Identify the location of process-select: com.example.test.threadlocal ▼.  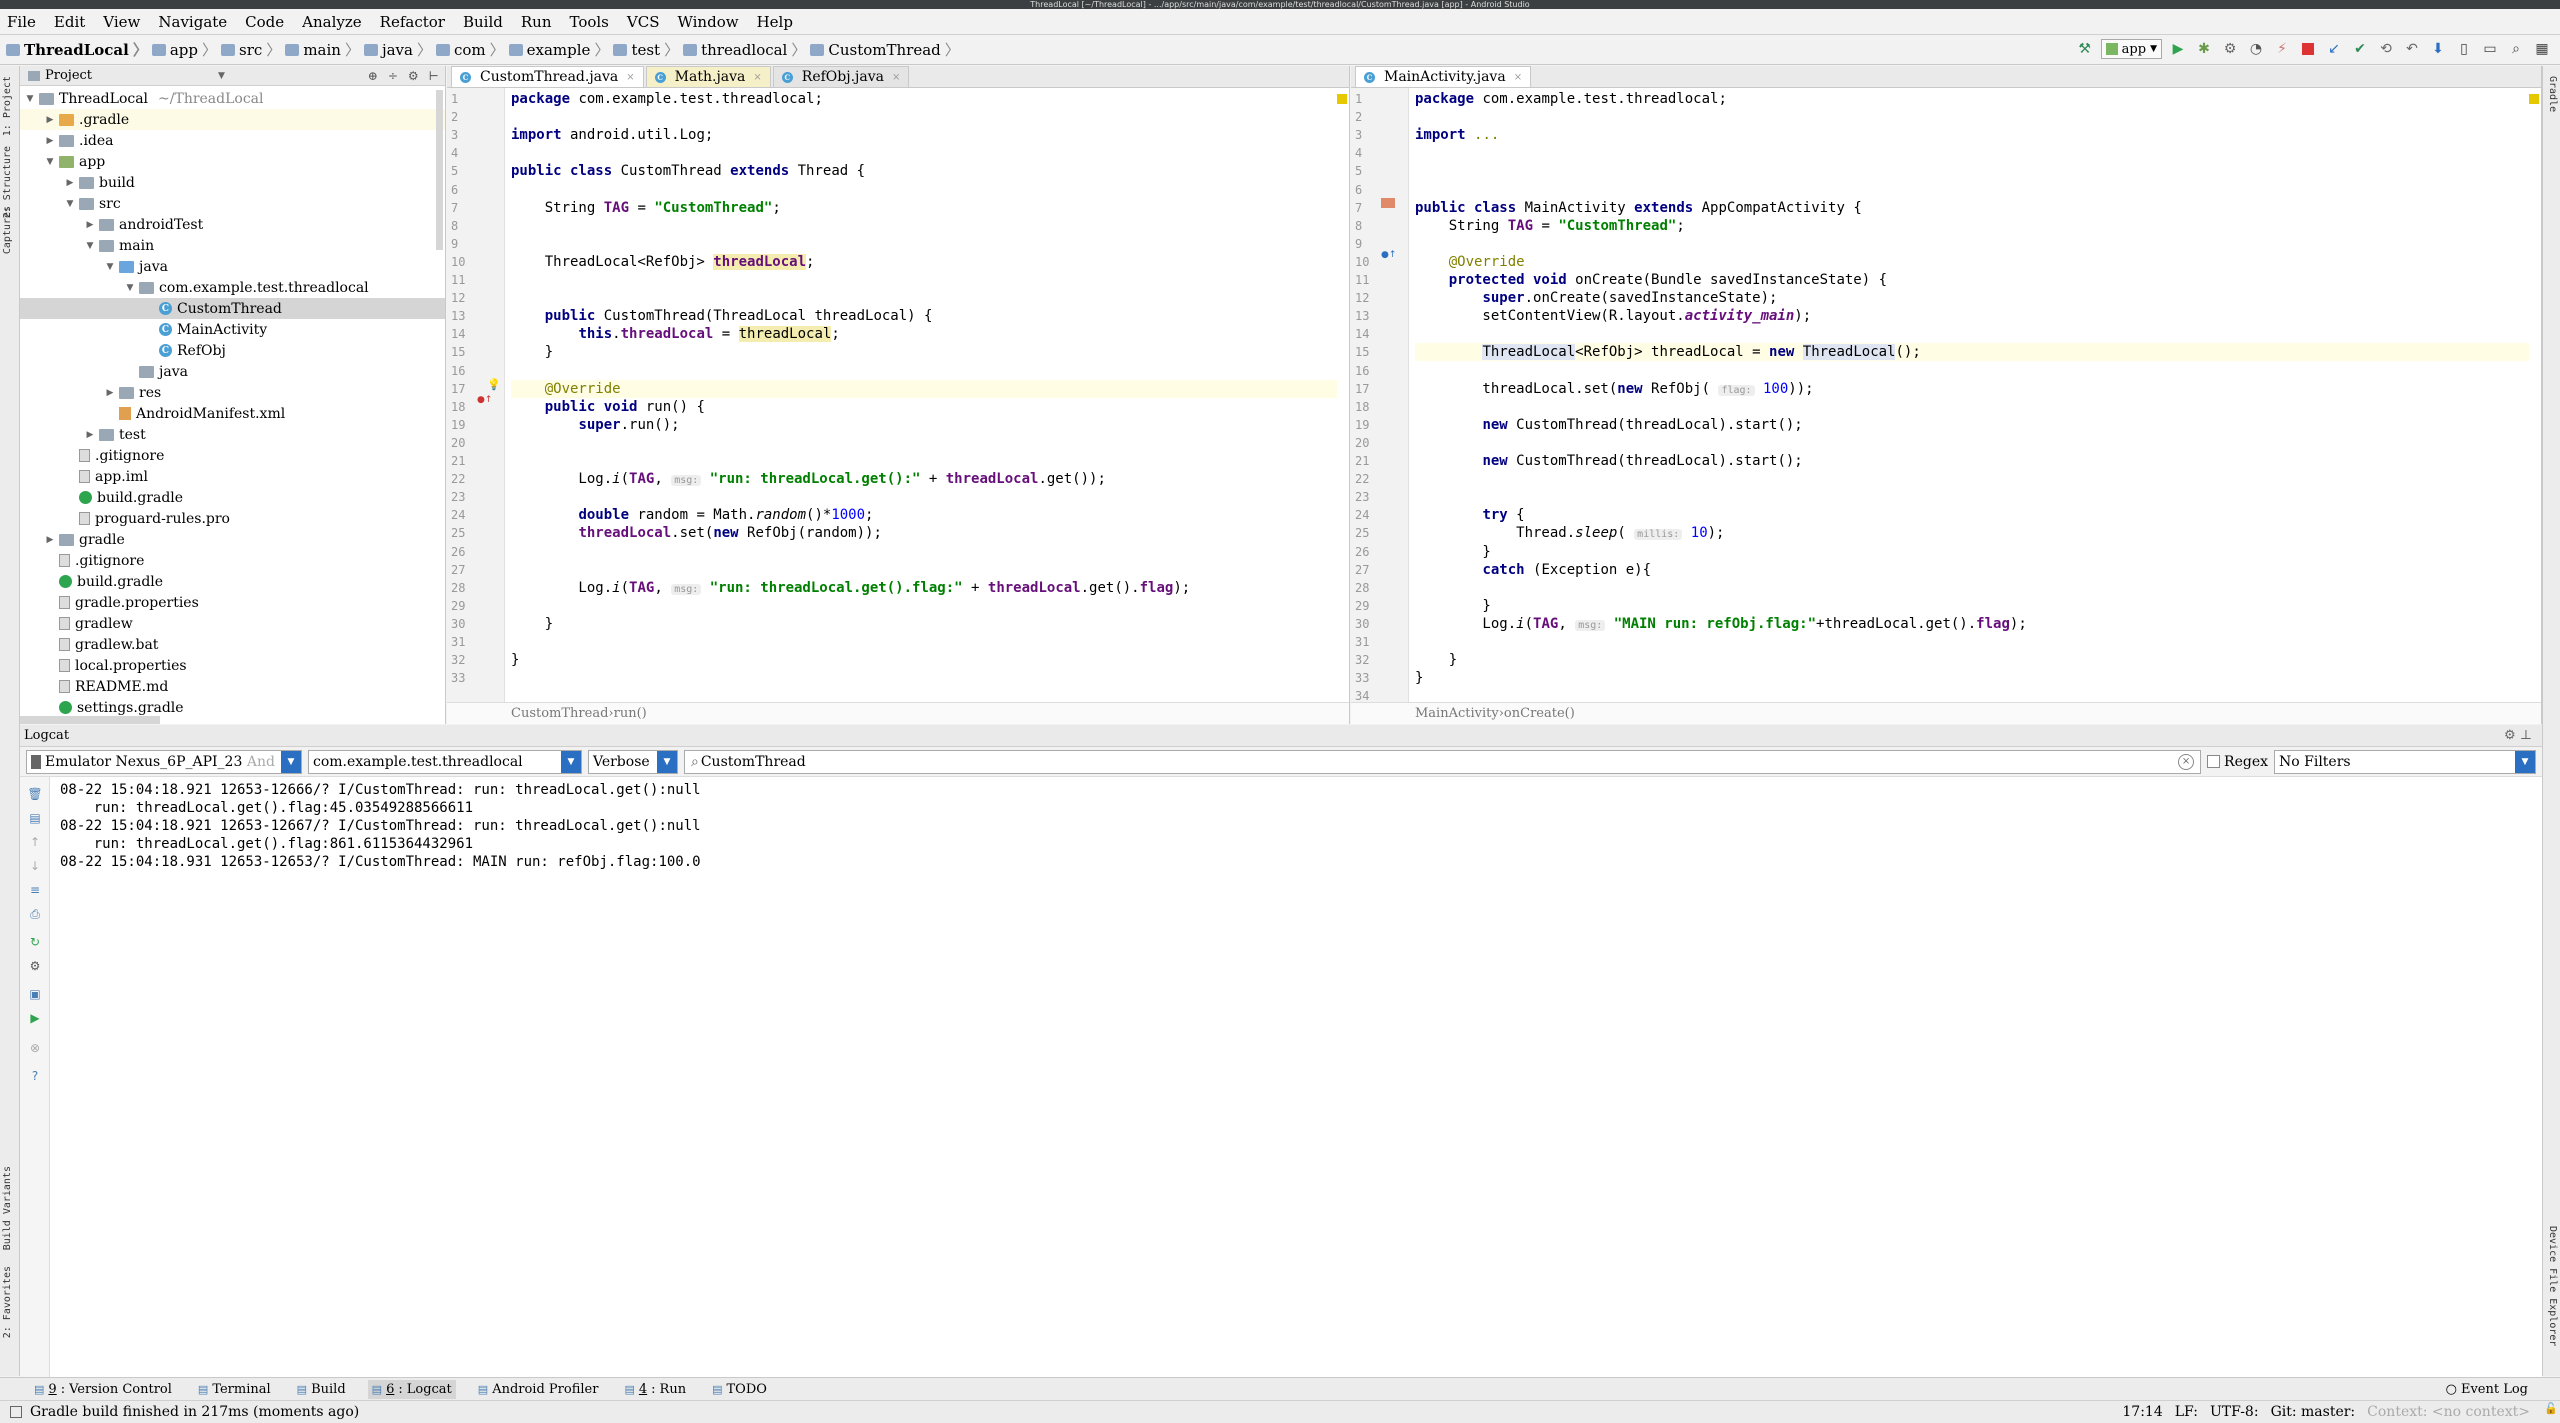
(445, 761).